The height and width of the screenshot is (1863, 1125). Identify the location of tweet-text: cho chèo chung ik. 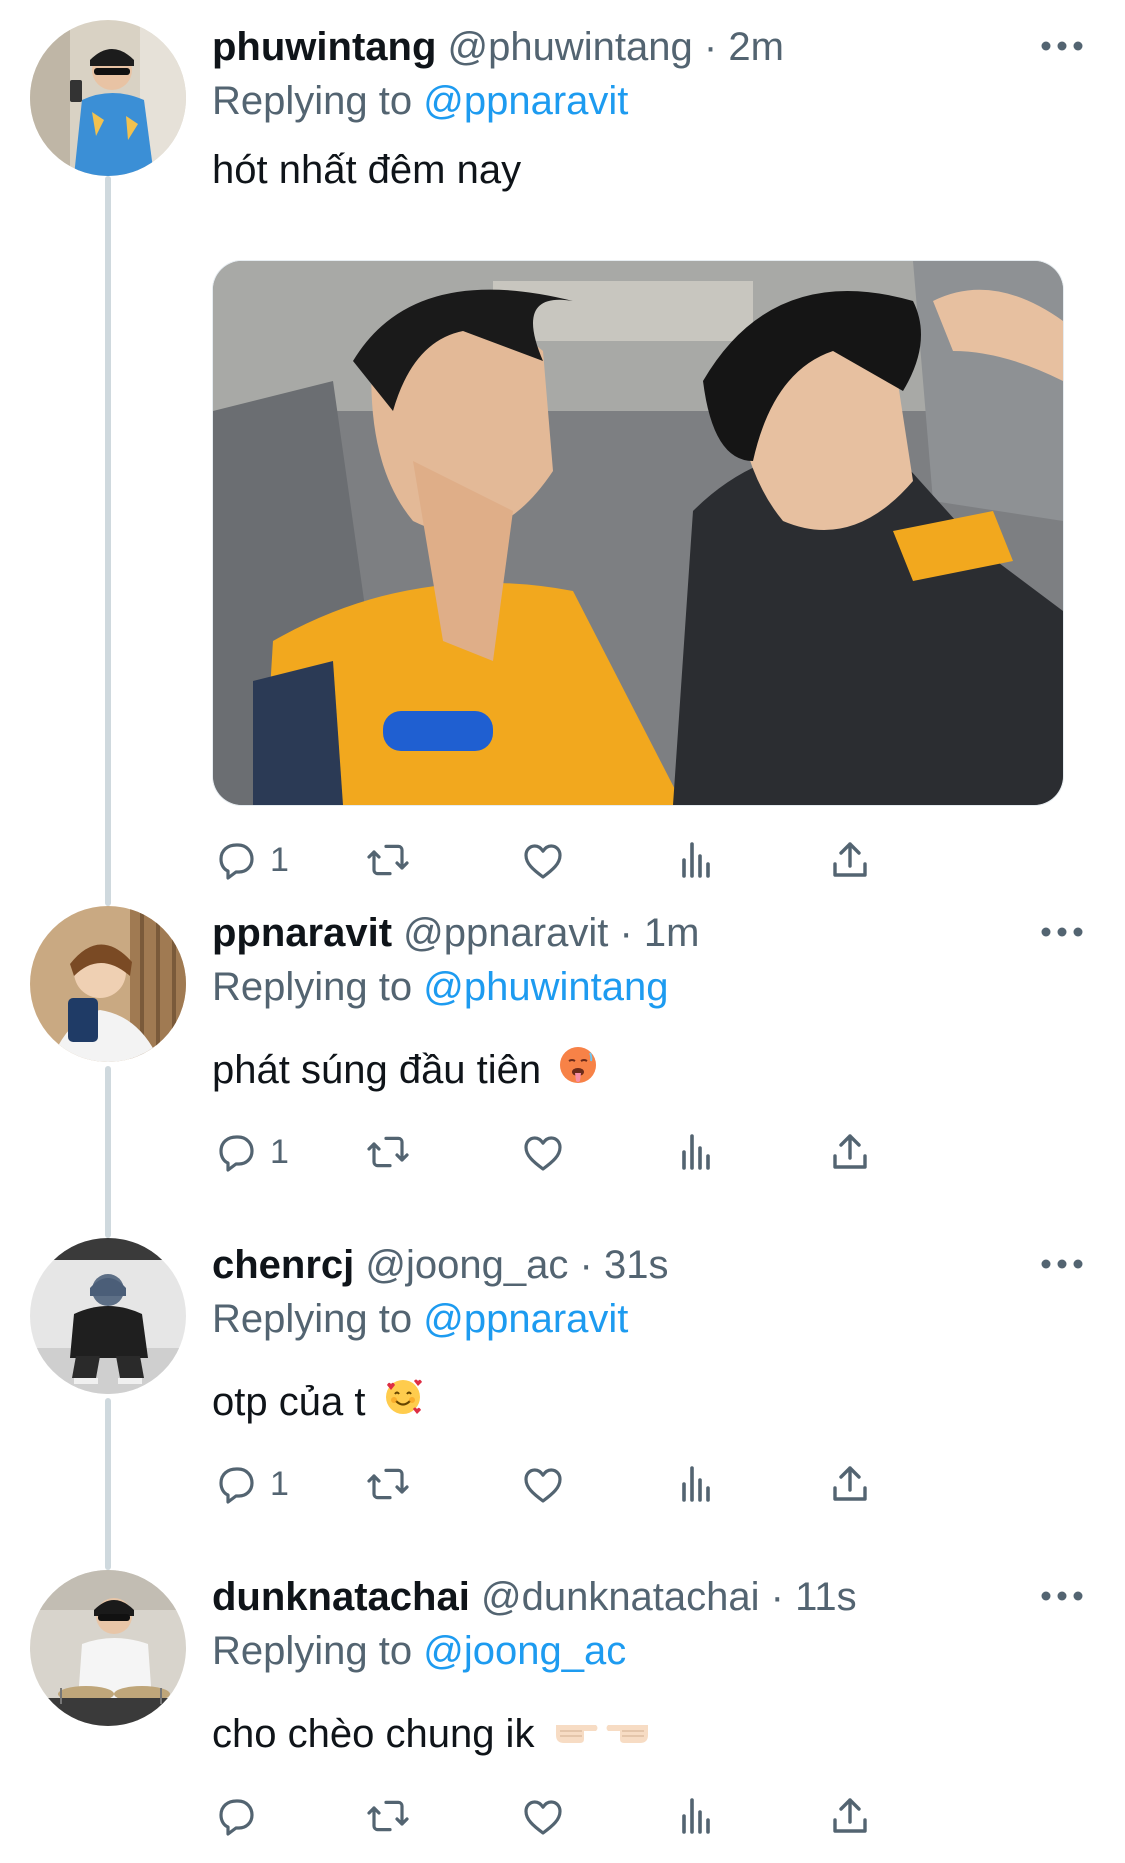
(432, 1734).